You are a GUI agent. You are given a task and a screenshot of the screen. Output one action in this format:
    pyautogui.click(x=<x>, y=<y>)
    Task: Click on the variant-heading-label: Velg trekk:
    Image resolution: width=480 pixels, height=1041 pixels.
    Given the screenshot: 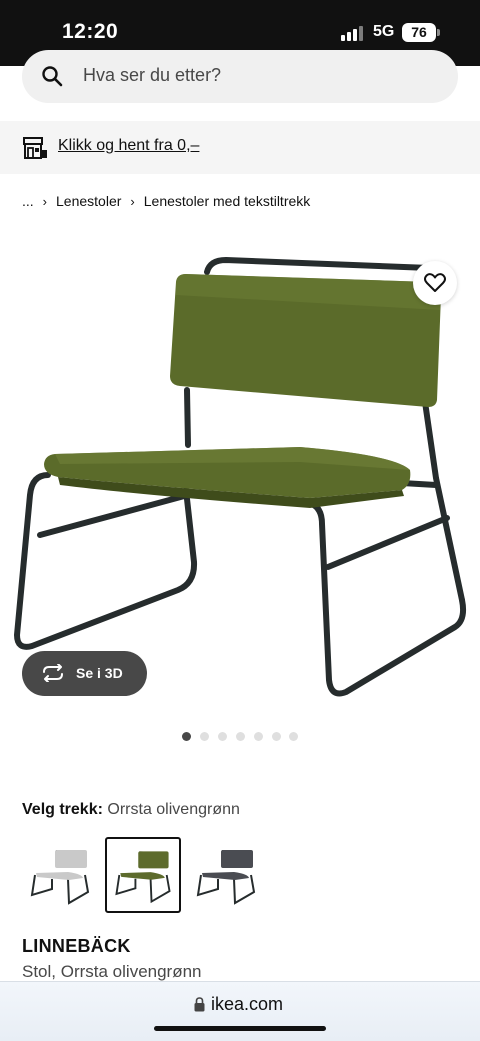 What is the action you would take?
    pyautogui.click(x=62, y=809)
    